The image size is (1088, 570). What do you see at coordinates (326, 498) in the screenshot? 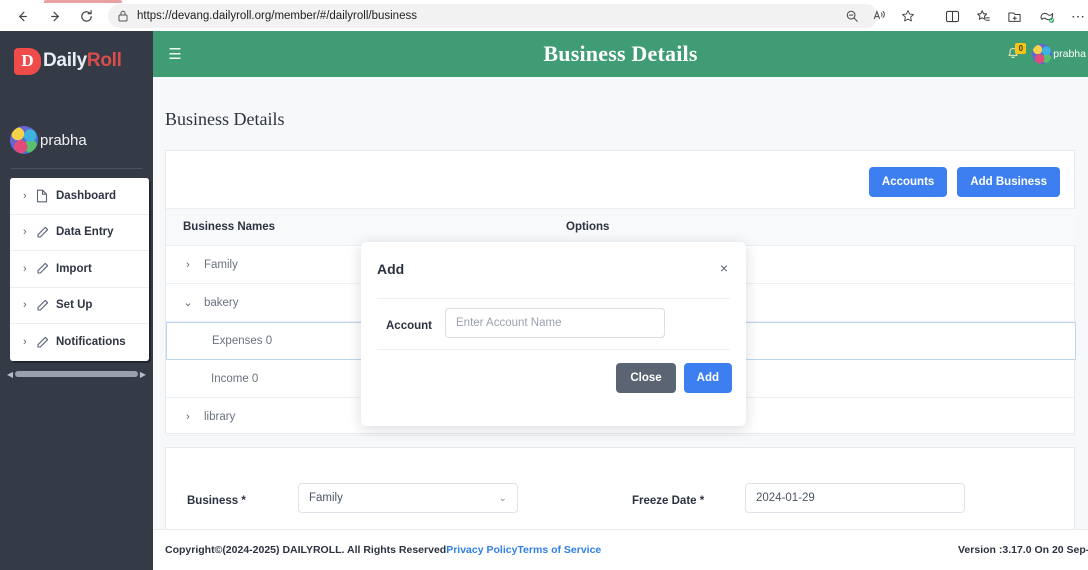
I see `business-select-value: Family` at bounding box center [326, 498].